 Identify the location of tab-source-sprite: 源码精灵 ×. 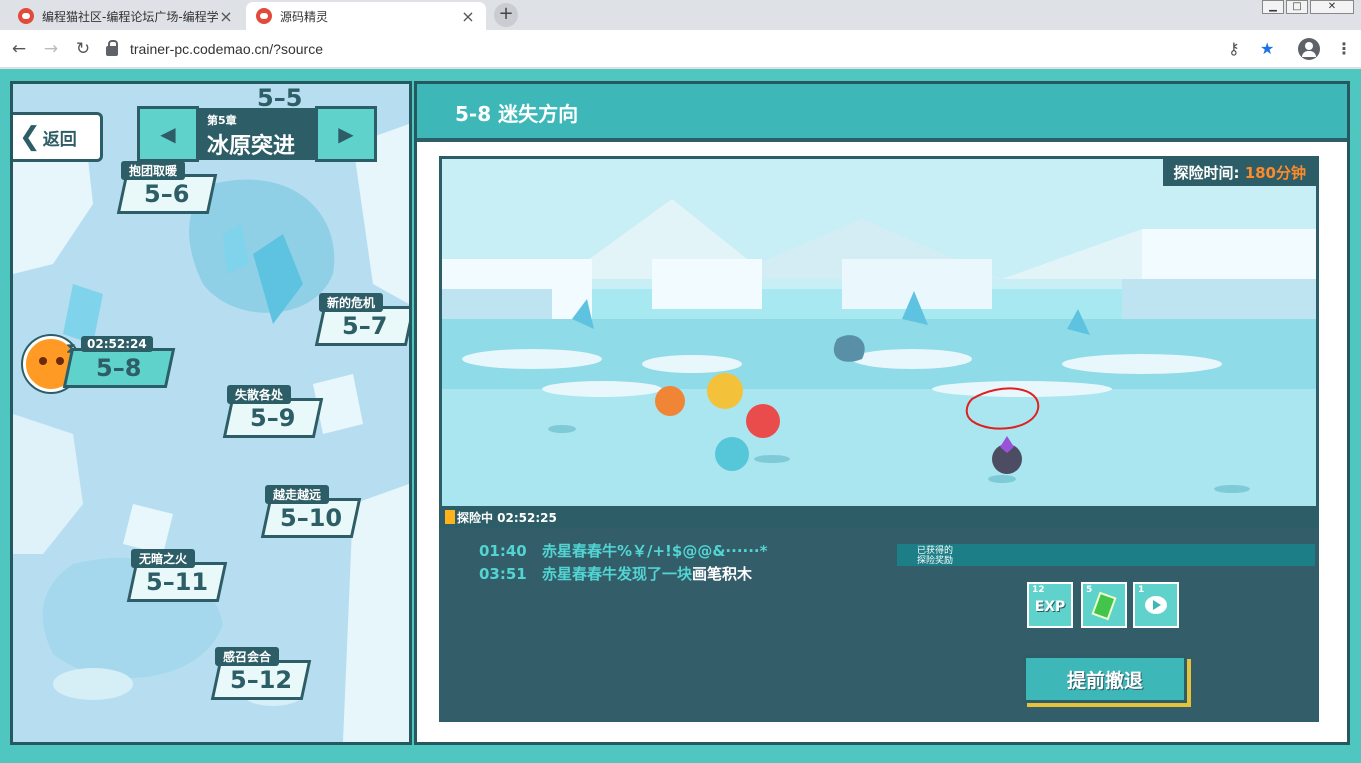
(366, 16).